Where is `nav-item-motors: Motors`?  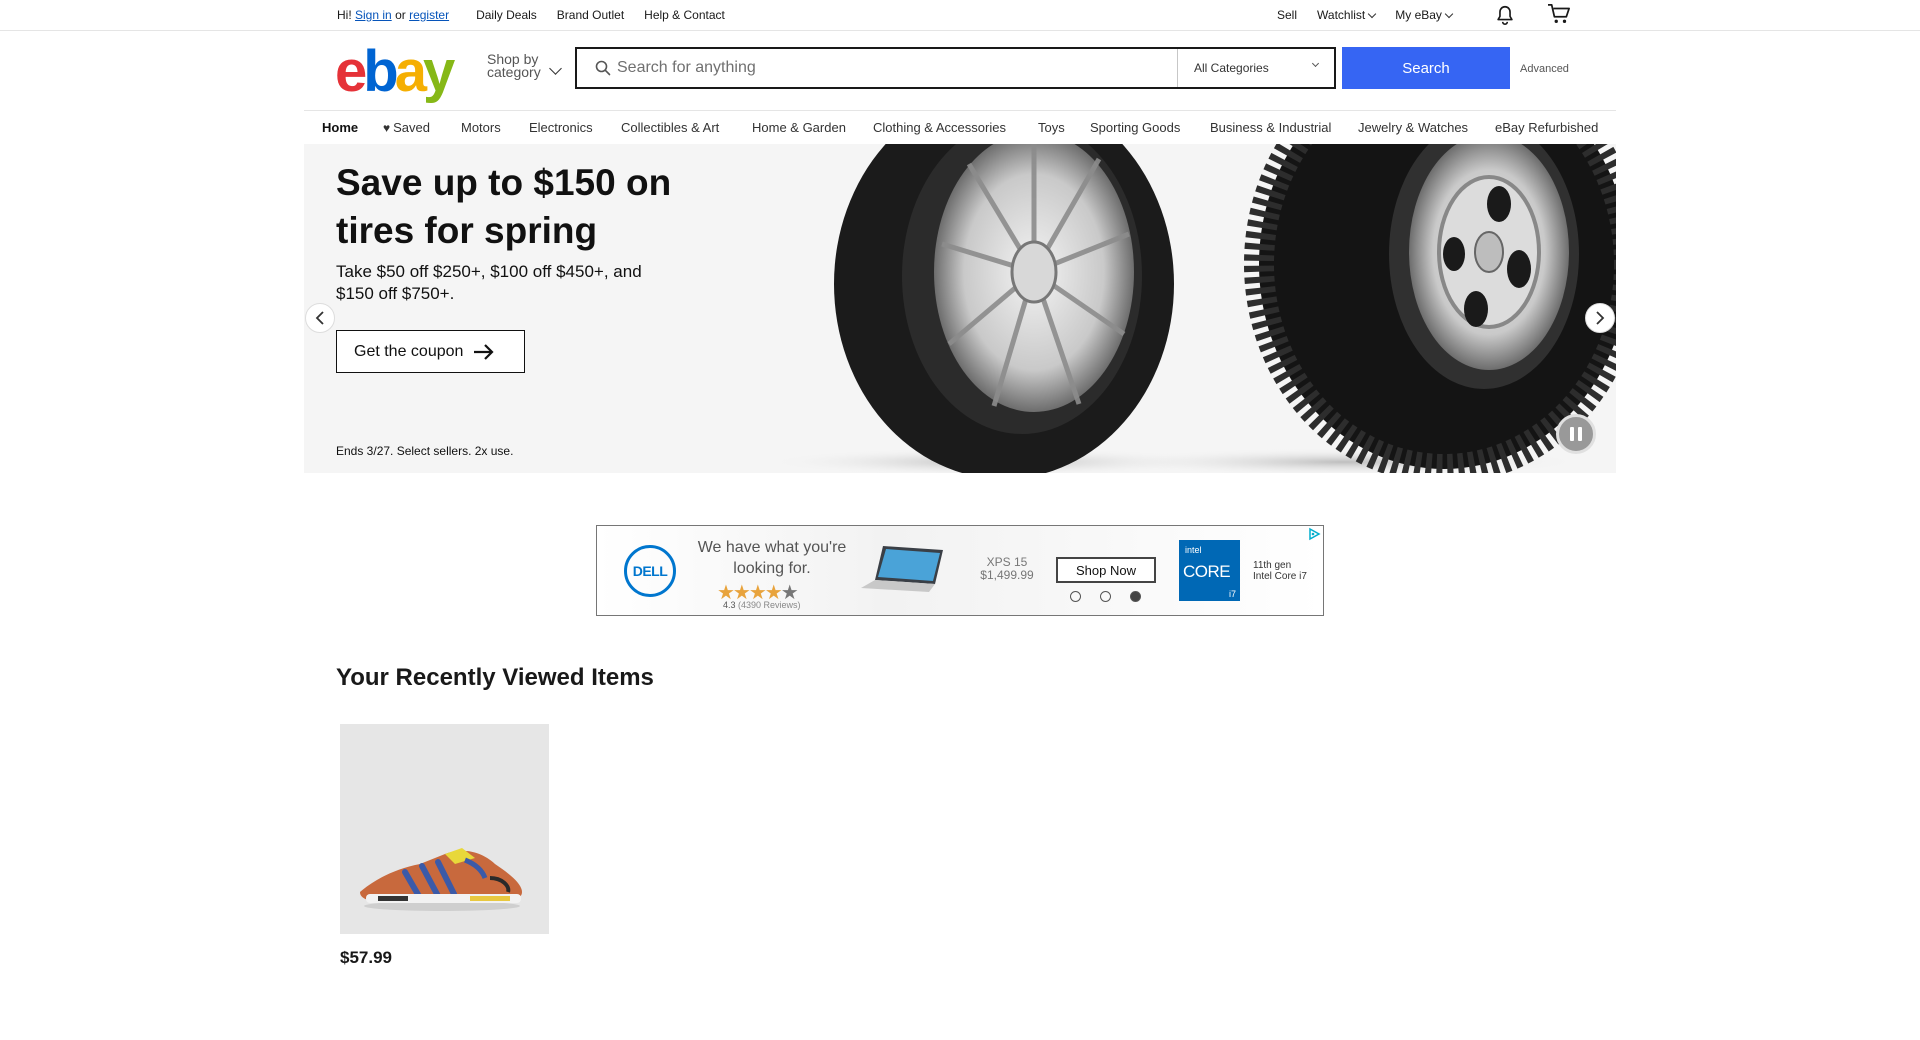
nav-item-motors: Motors is located at coordinates (481, 127).